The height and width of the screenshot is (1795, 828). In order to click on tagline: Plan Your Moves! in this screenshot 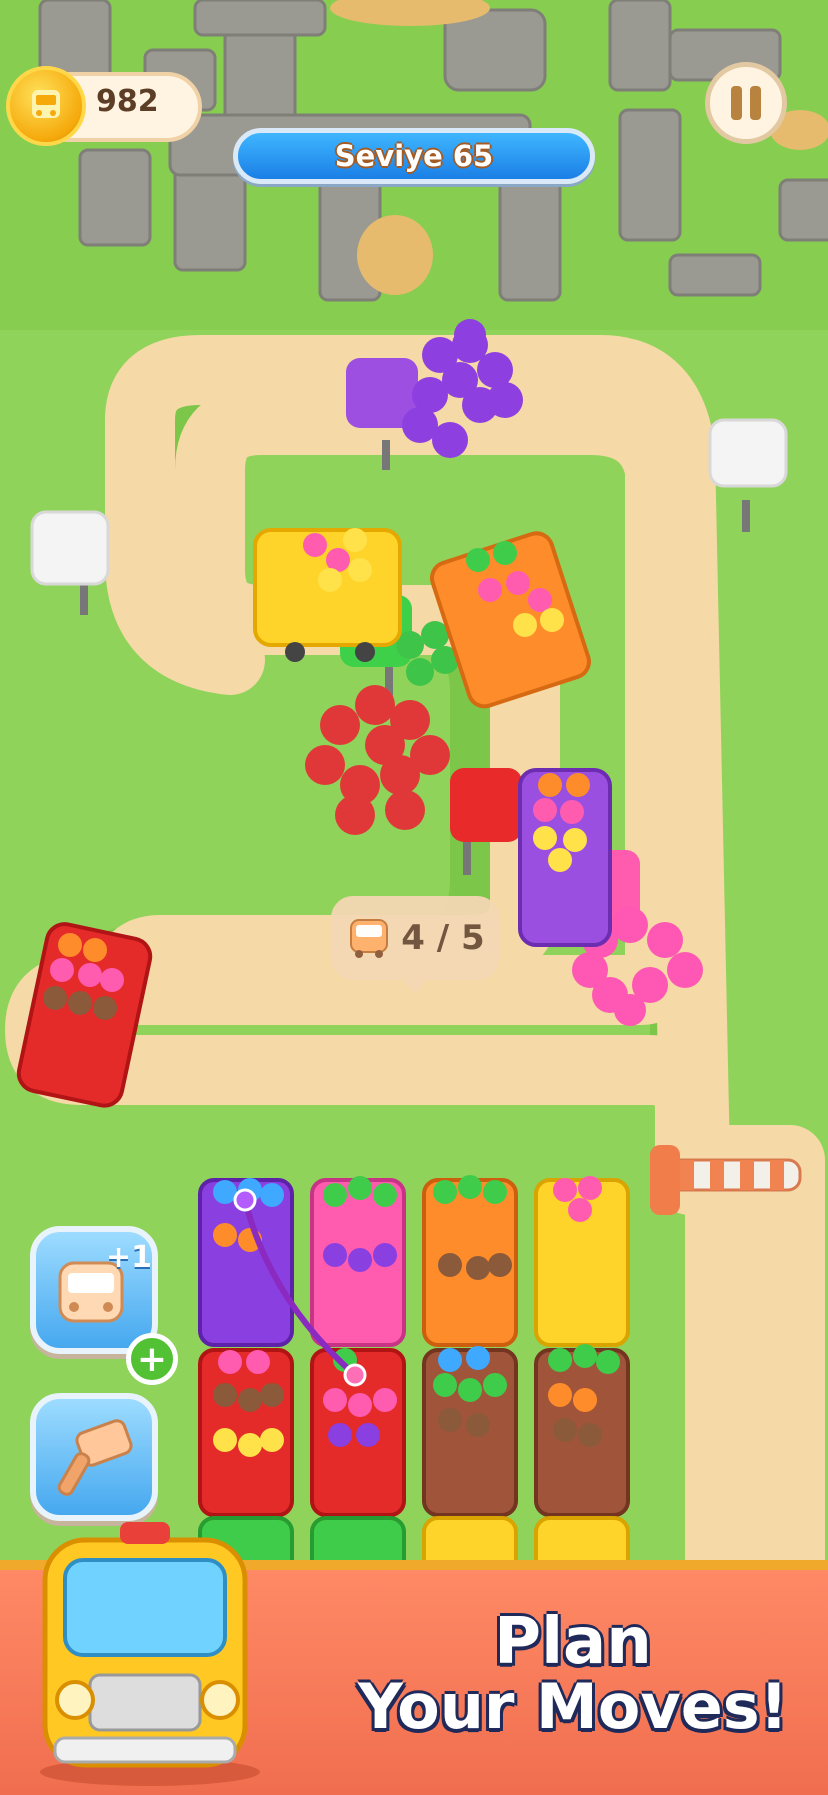, I will do `click(572, 1674)`.